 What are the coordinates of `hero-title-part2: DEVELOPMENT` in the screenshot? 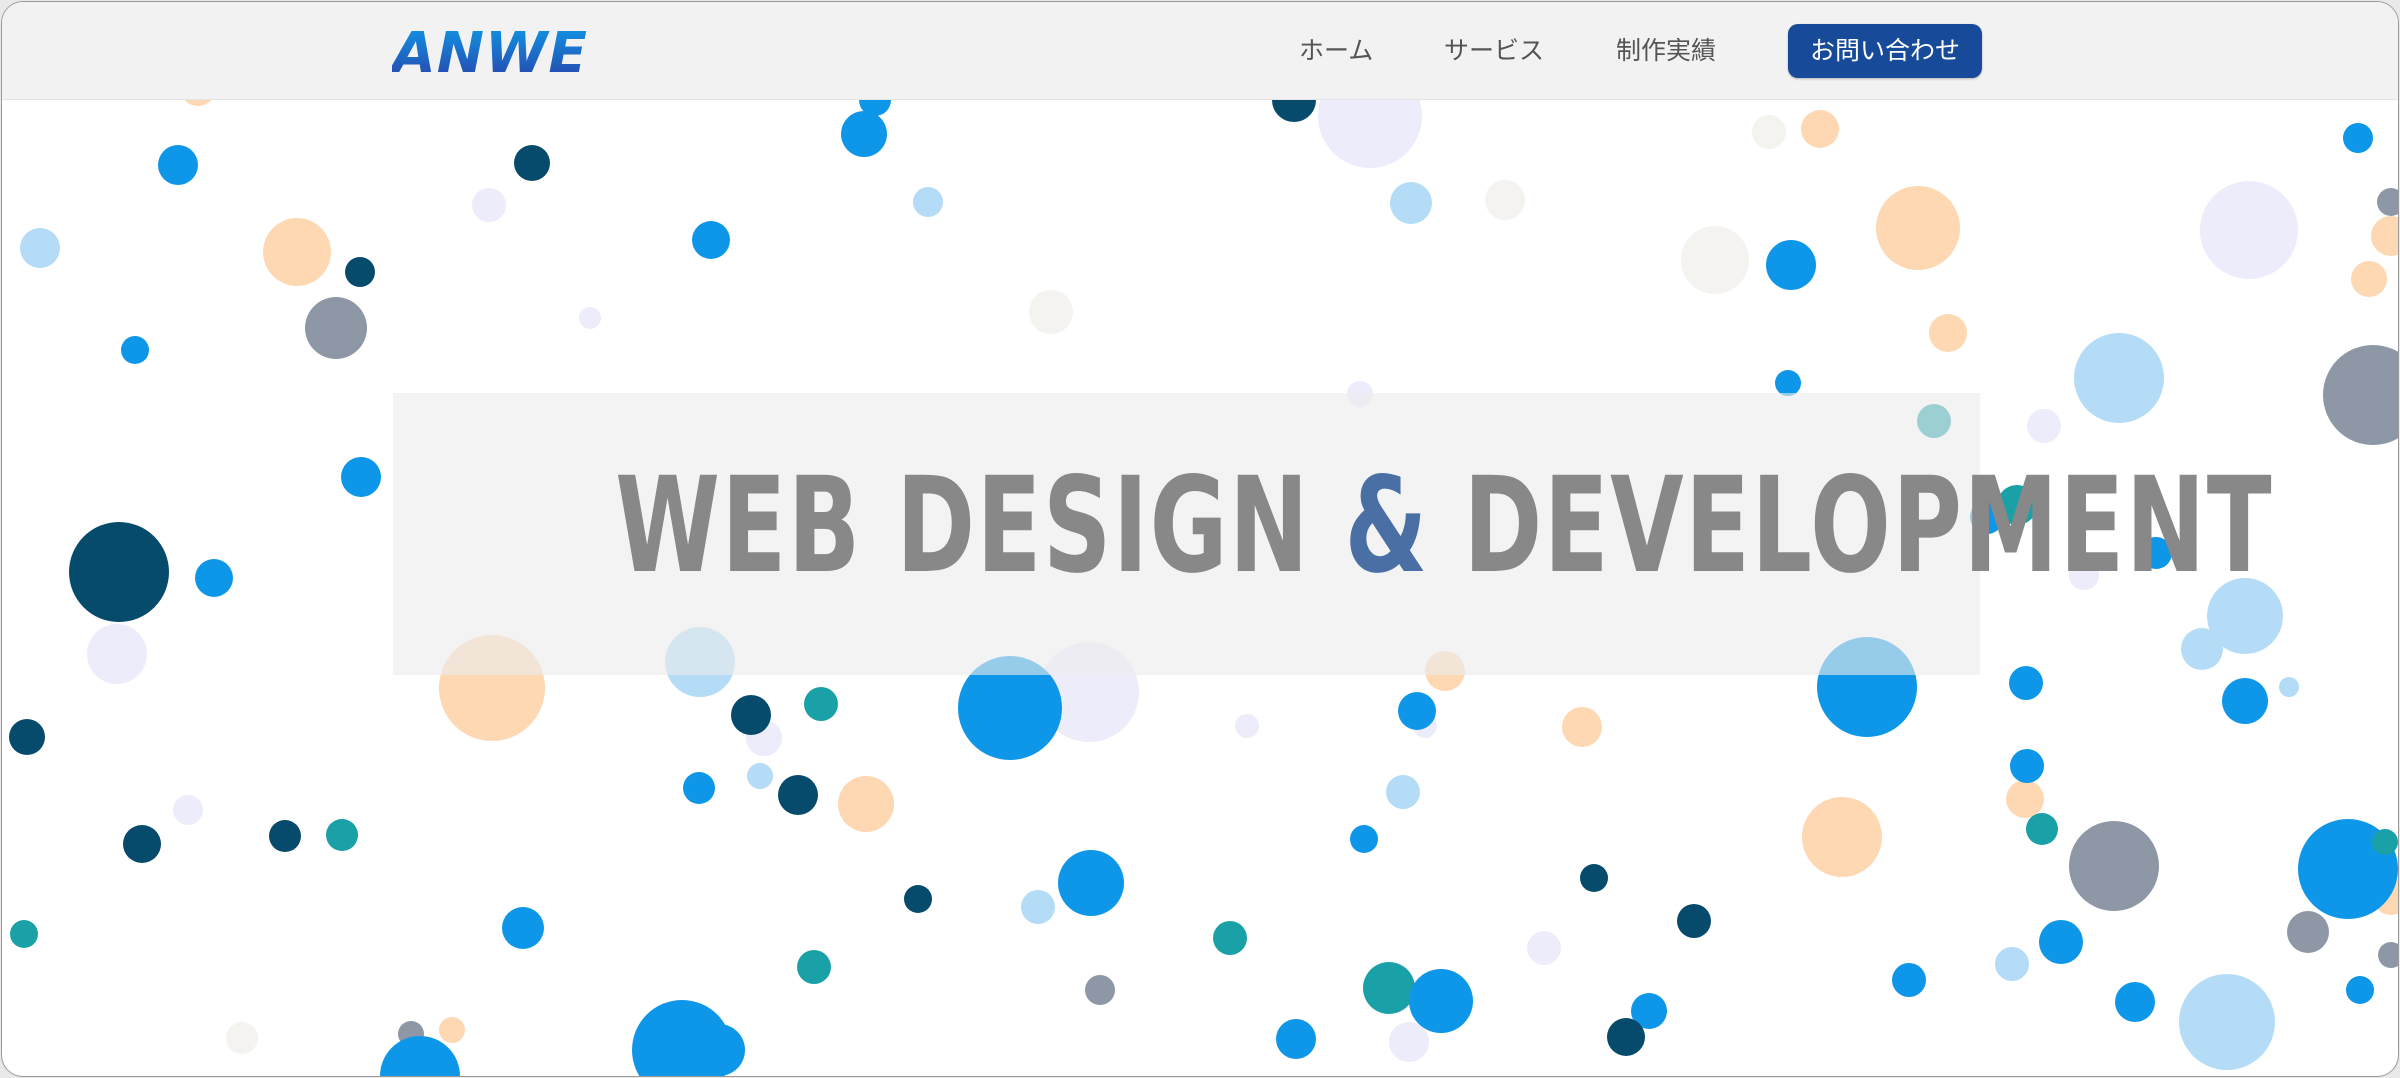 It's located at (1851, 526).